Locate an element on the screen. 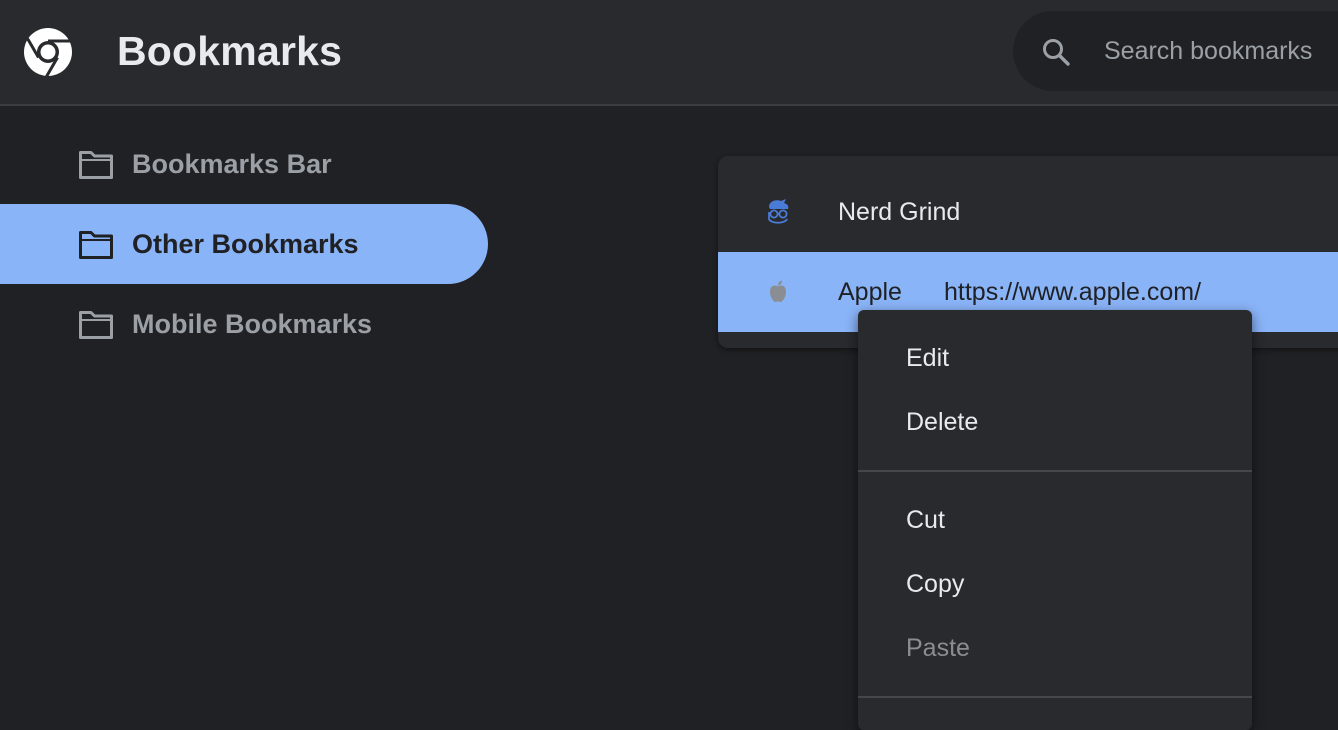 This screenshot has height=730, width=1338. sidebar-item-label: Other Bookmarks is located at coordinates (245, 244).